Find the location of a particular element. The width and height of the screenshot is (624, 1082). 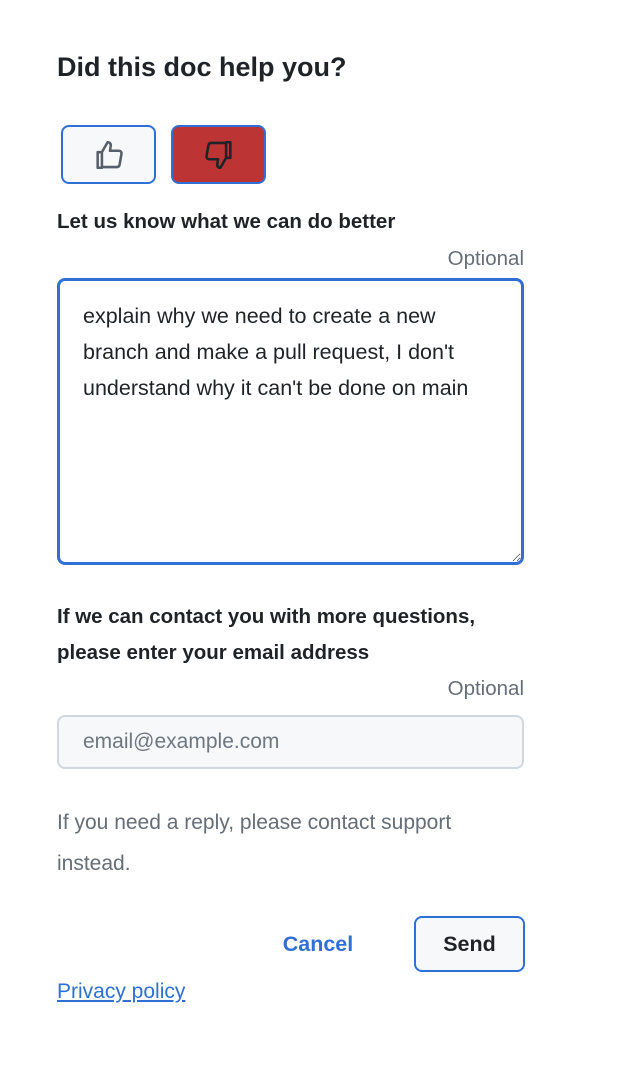

thumbs-up-button is located at coordinates (108, 154).